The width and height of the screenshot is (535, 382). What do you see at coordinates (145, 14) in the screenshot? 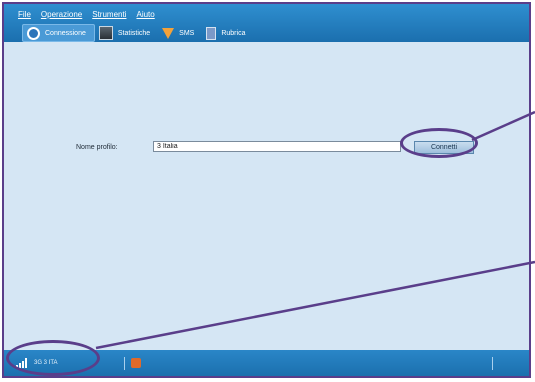
I see `menu-aiuto: Aiuto` at bounding box center [145, 14].